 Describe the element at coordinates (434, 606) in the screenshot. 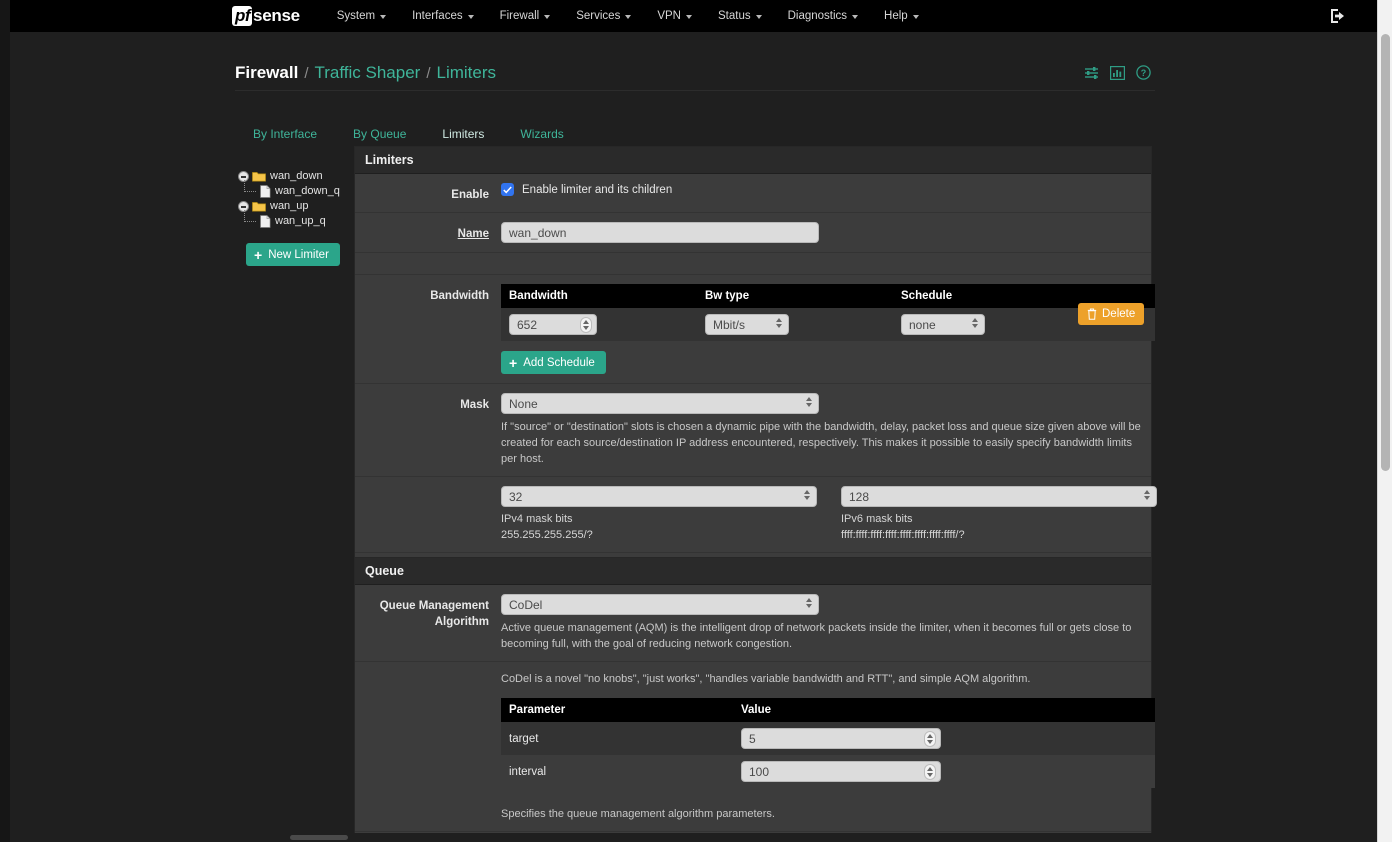

I see `aqm-label-line1: Queue Management` at that location.